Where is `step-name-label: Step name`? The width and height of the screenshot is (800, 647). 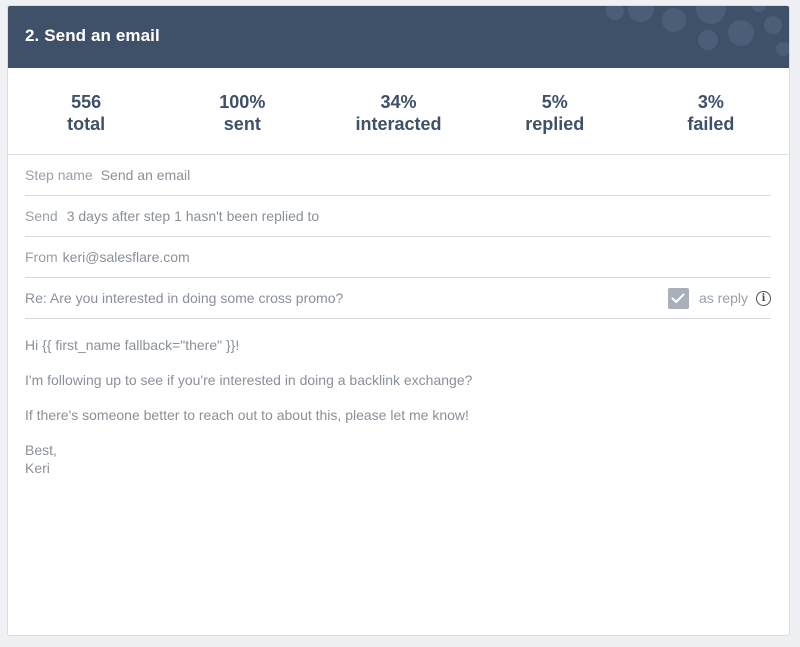 step-name-label: Step name is located at coordinates (59, 175).